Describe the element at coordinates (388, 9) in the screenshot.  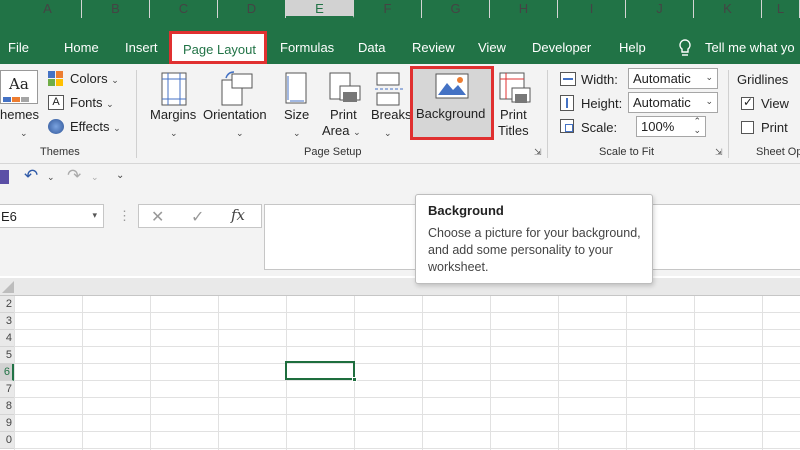
I see `column-header: F` at that location.